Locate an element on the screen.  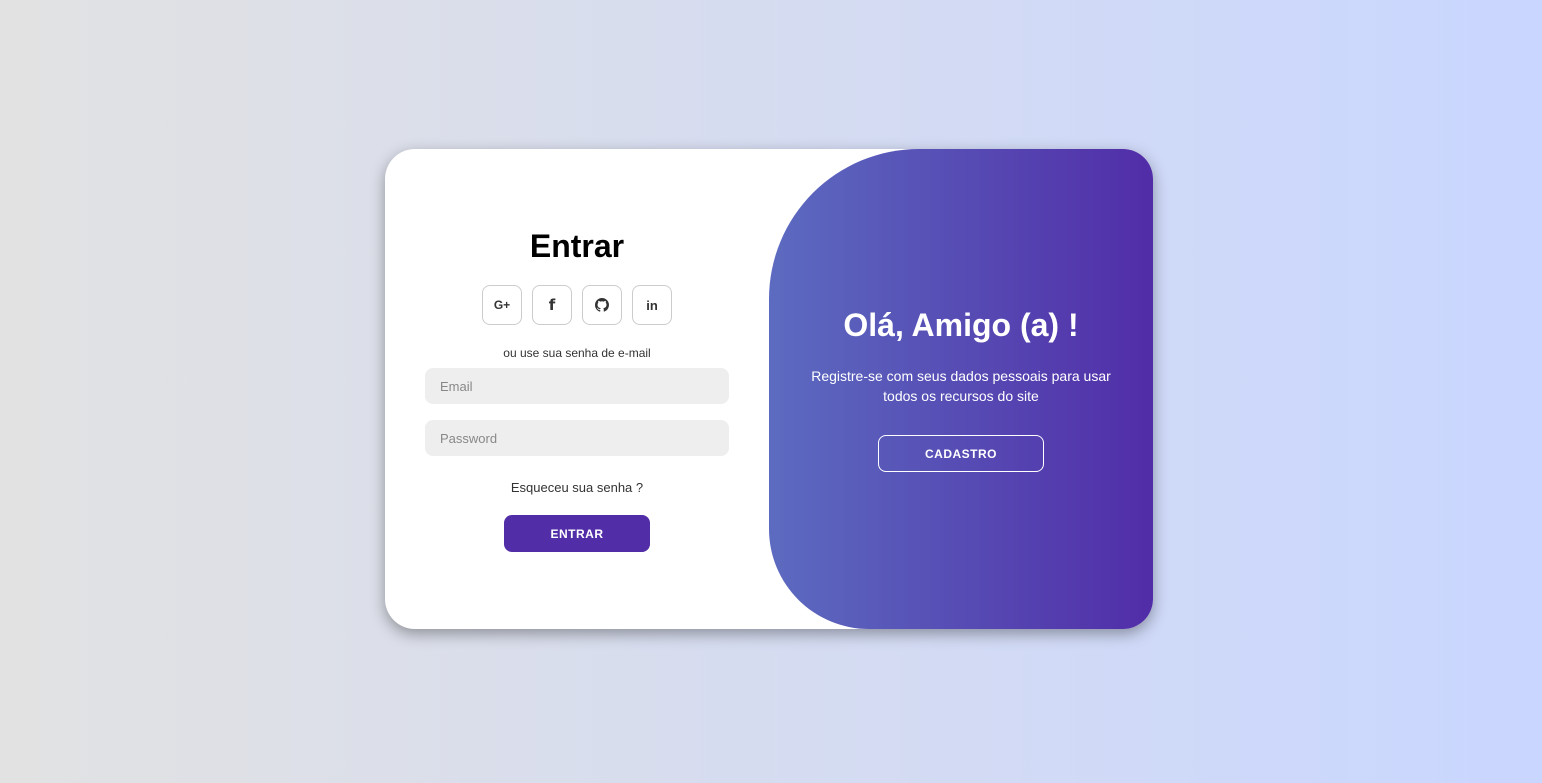
linkedin-button: in is located at coordinates (652, 305).